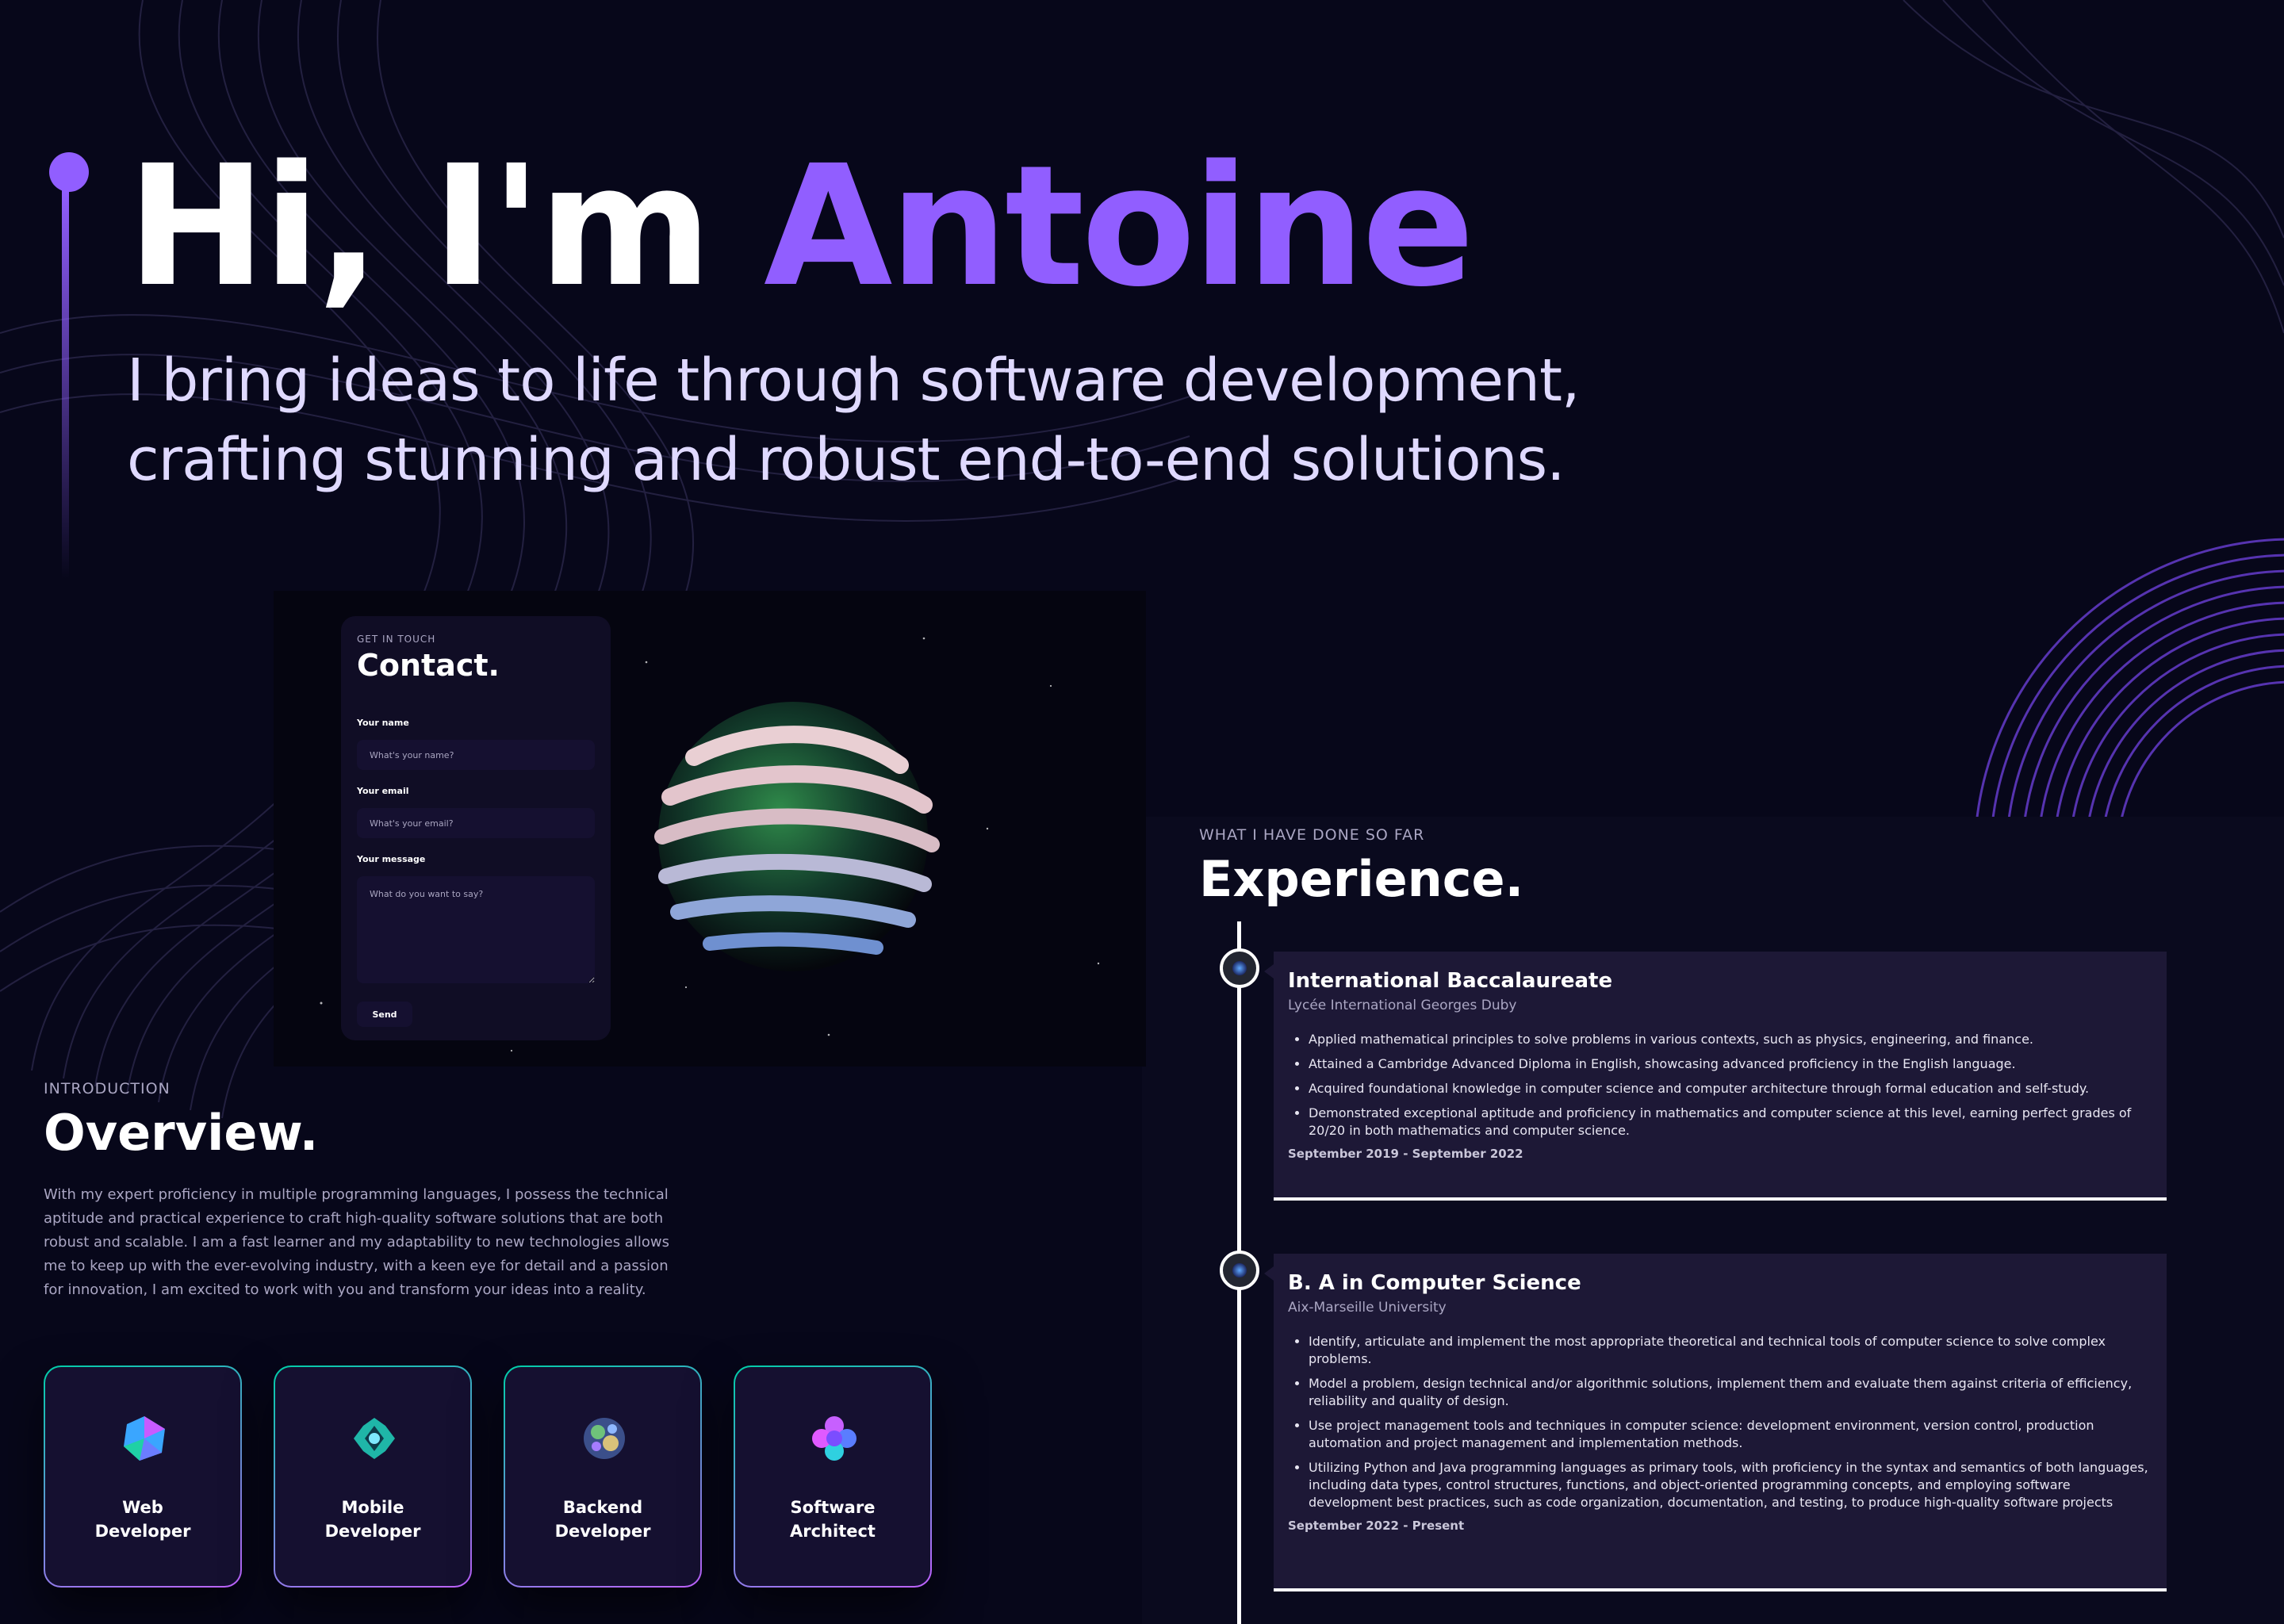  Describe the element at coordinates (603, 1476) in the screenshot. I see `service-card-backend: Backend Developer` at that location.